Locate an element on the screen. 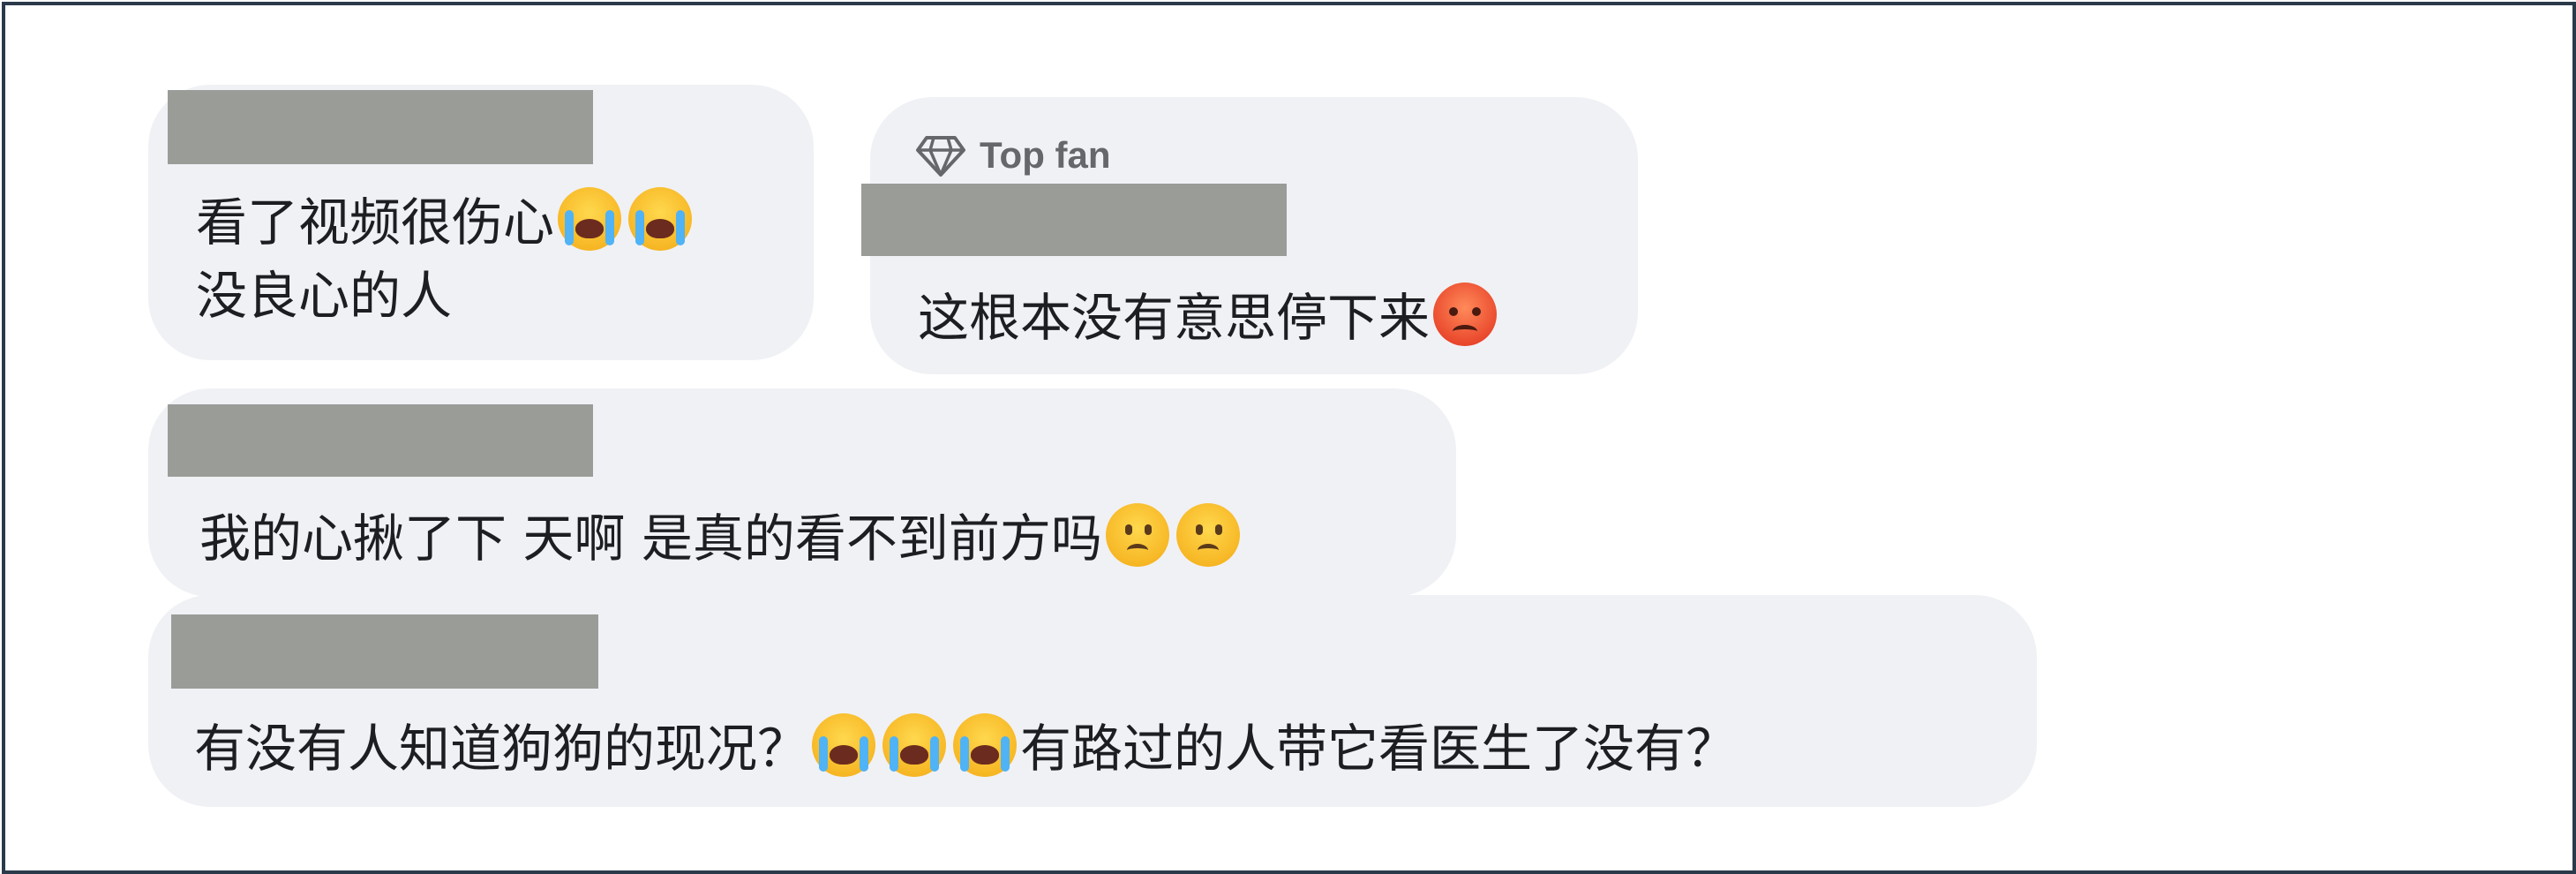  comment-3-text: 我的心揪了下 天啊 是真的看不到前方吗 is located at coordinates (650, 539).